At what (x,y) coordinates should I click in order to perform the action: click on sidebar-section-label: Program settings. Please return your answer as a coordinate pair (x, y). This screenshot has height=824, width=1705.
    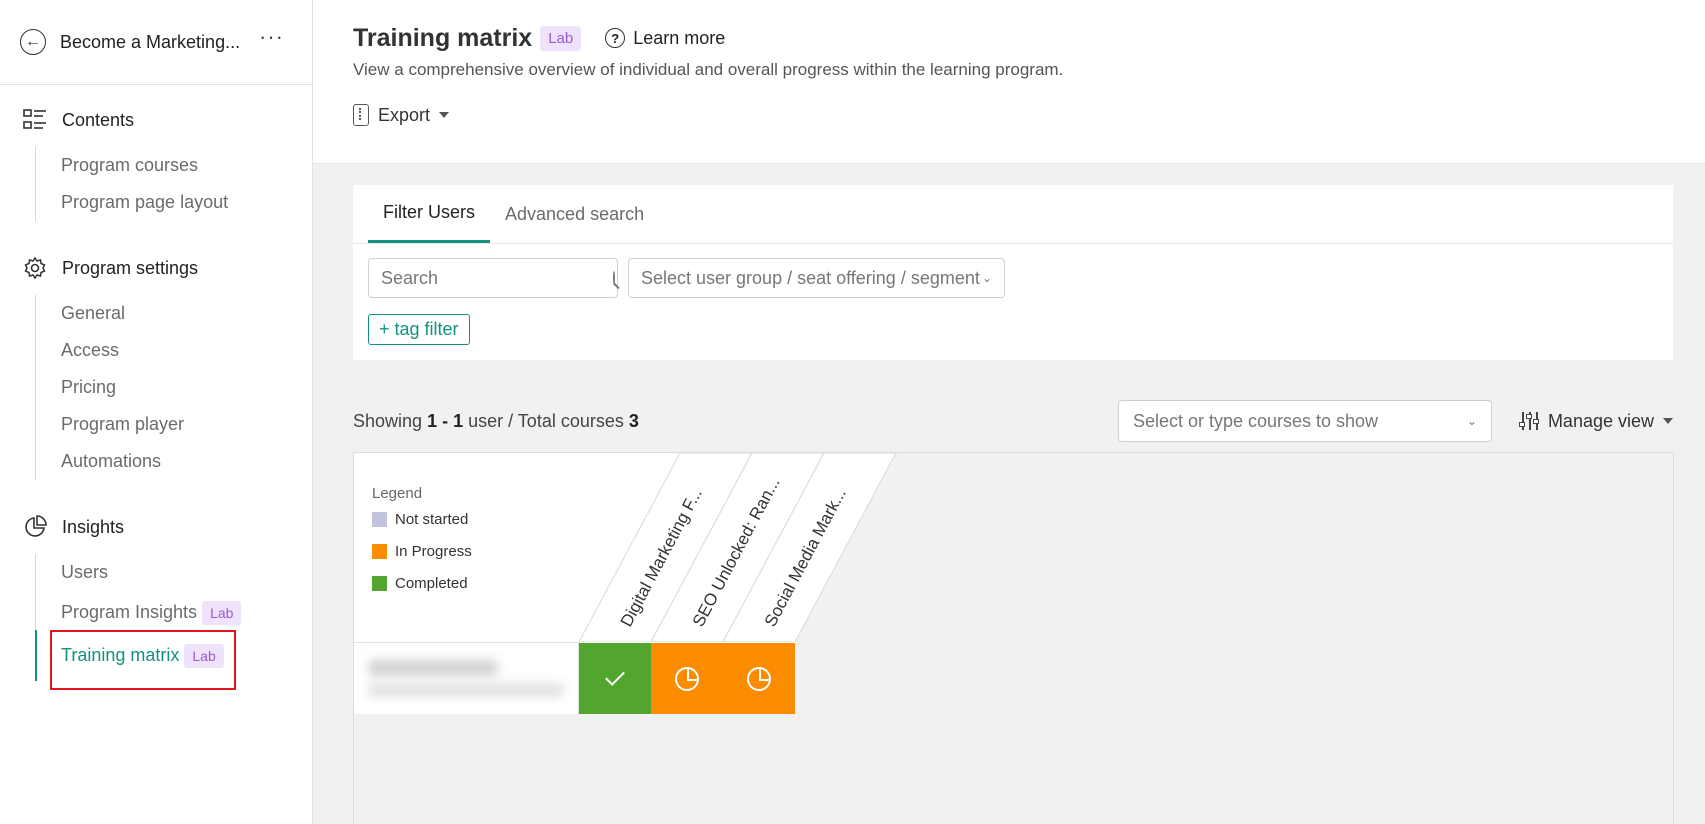
    Looking at the image, I should click on (130, 267).